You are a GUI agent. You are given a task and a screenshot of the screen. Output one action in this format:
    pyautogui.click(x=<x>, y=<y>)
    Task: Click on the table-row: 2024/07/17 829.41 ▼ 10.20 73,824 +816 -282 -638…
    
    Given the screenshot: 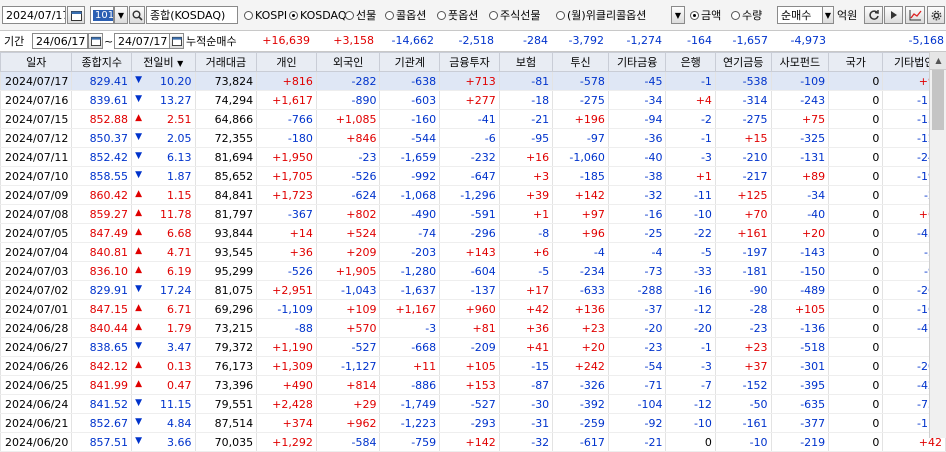 What is the action you would take?
    pyautogui.click(x=473, y=81)
    